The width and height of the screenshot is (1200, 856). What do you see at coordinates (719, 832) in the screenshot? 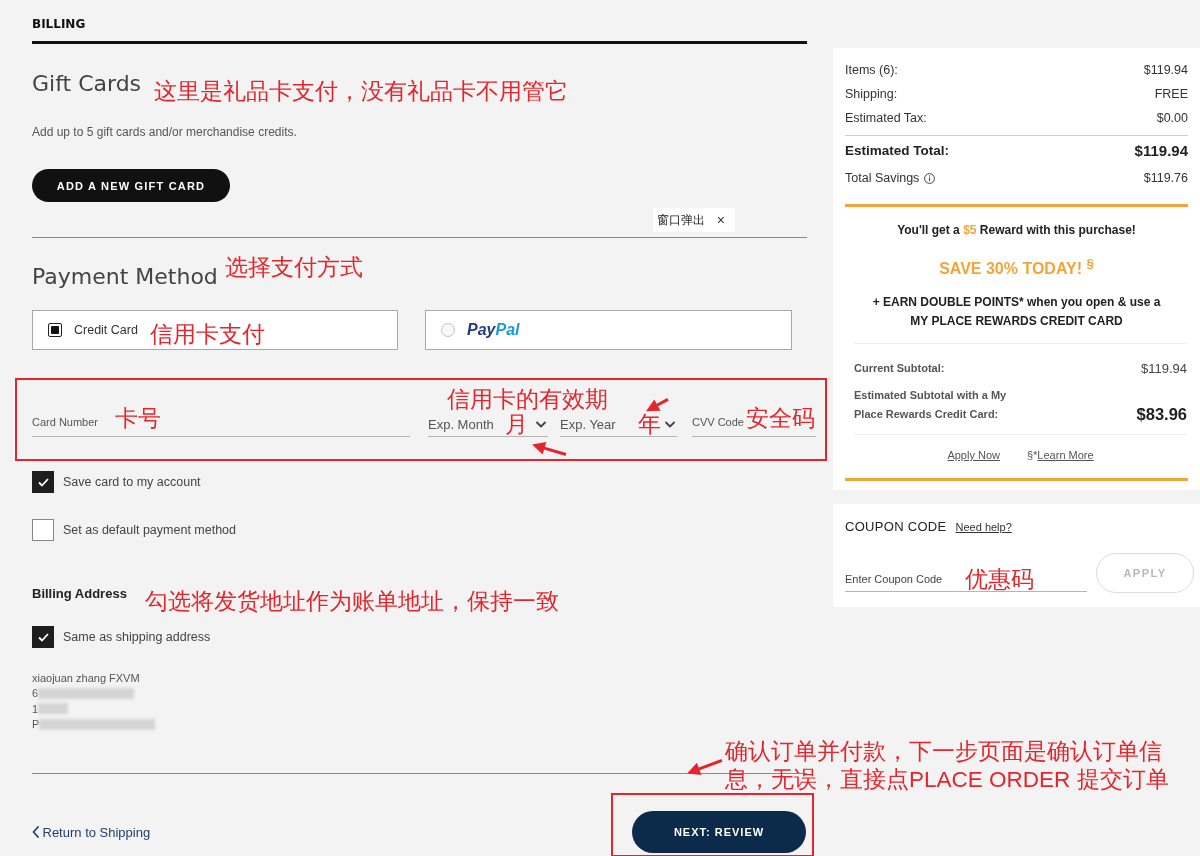
I see `next-review-button: NEXT: REVIEW` at bounding box center [719, 832].